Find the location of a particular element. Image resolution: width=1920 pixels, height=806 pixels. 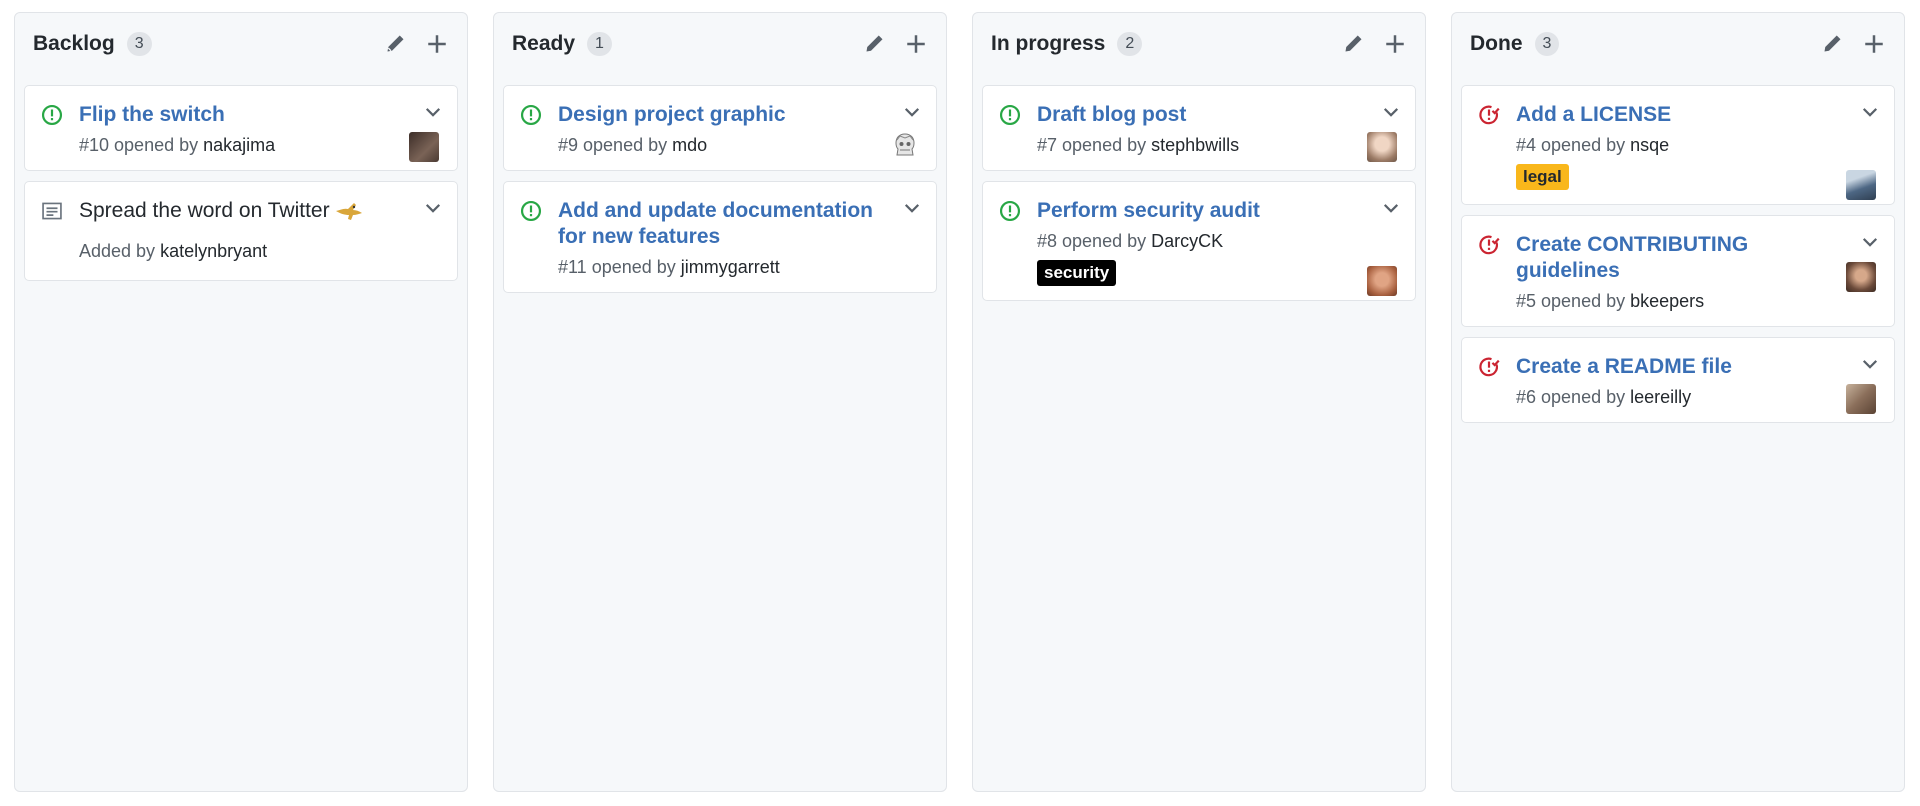

issue-card: Design project graphic #9 opened by mdo is located at coordinates (720, 128).